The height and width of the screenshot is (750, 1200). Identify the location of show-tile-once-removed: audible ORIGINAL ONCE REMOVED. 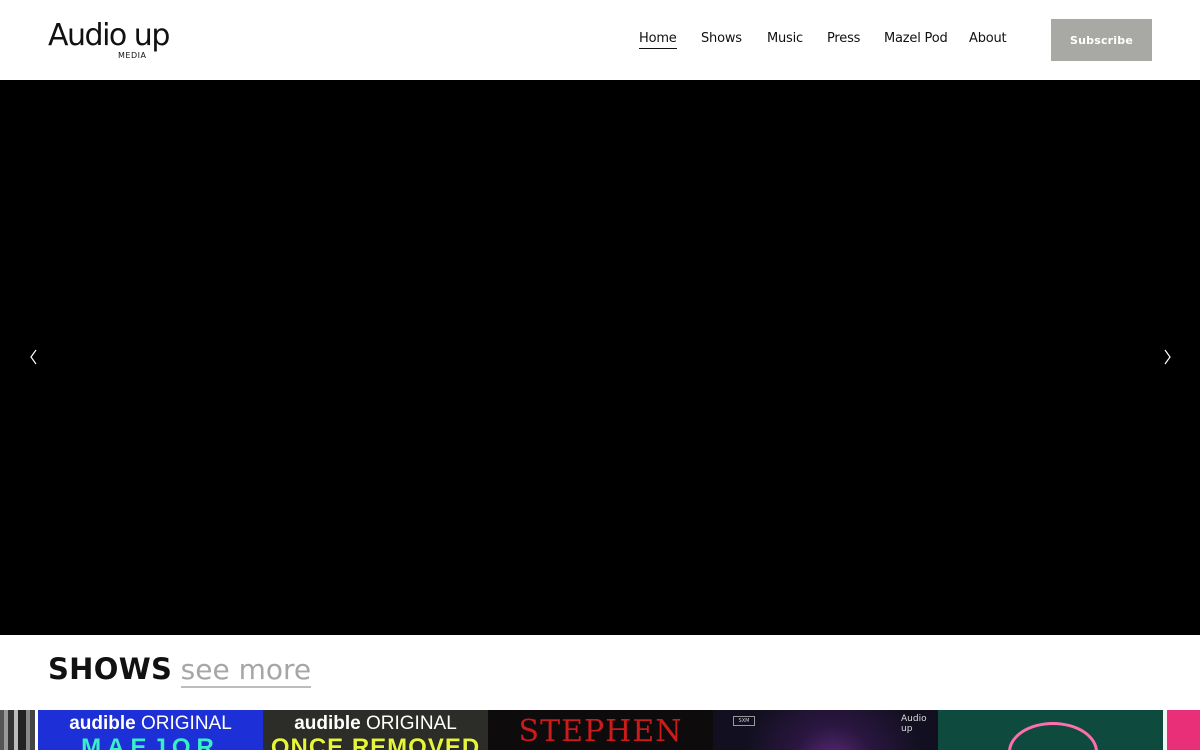
(375, 730).